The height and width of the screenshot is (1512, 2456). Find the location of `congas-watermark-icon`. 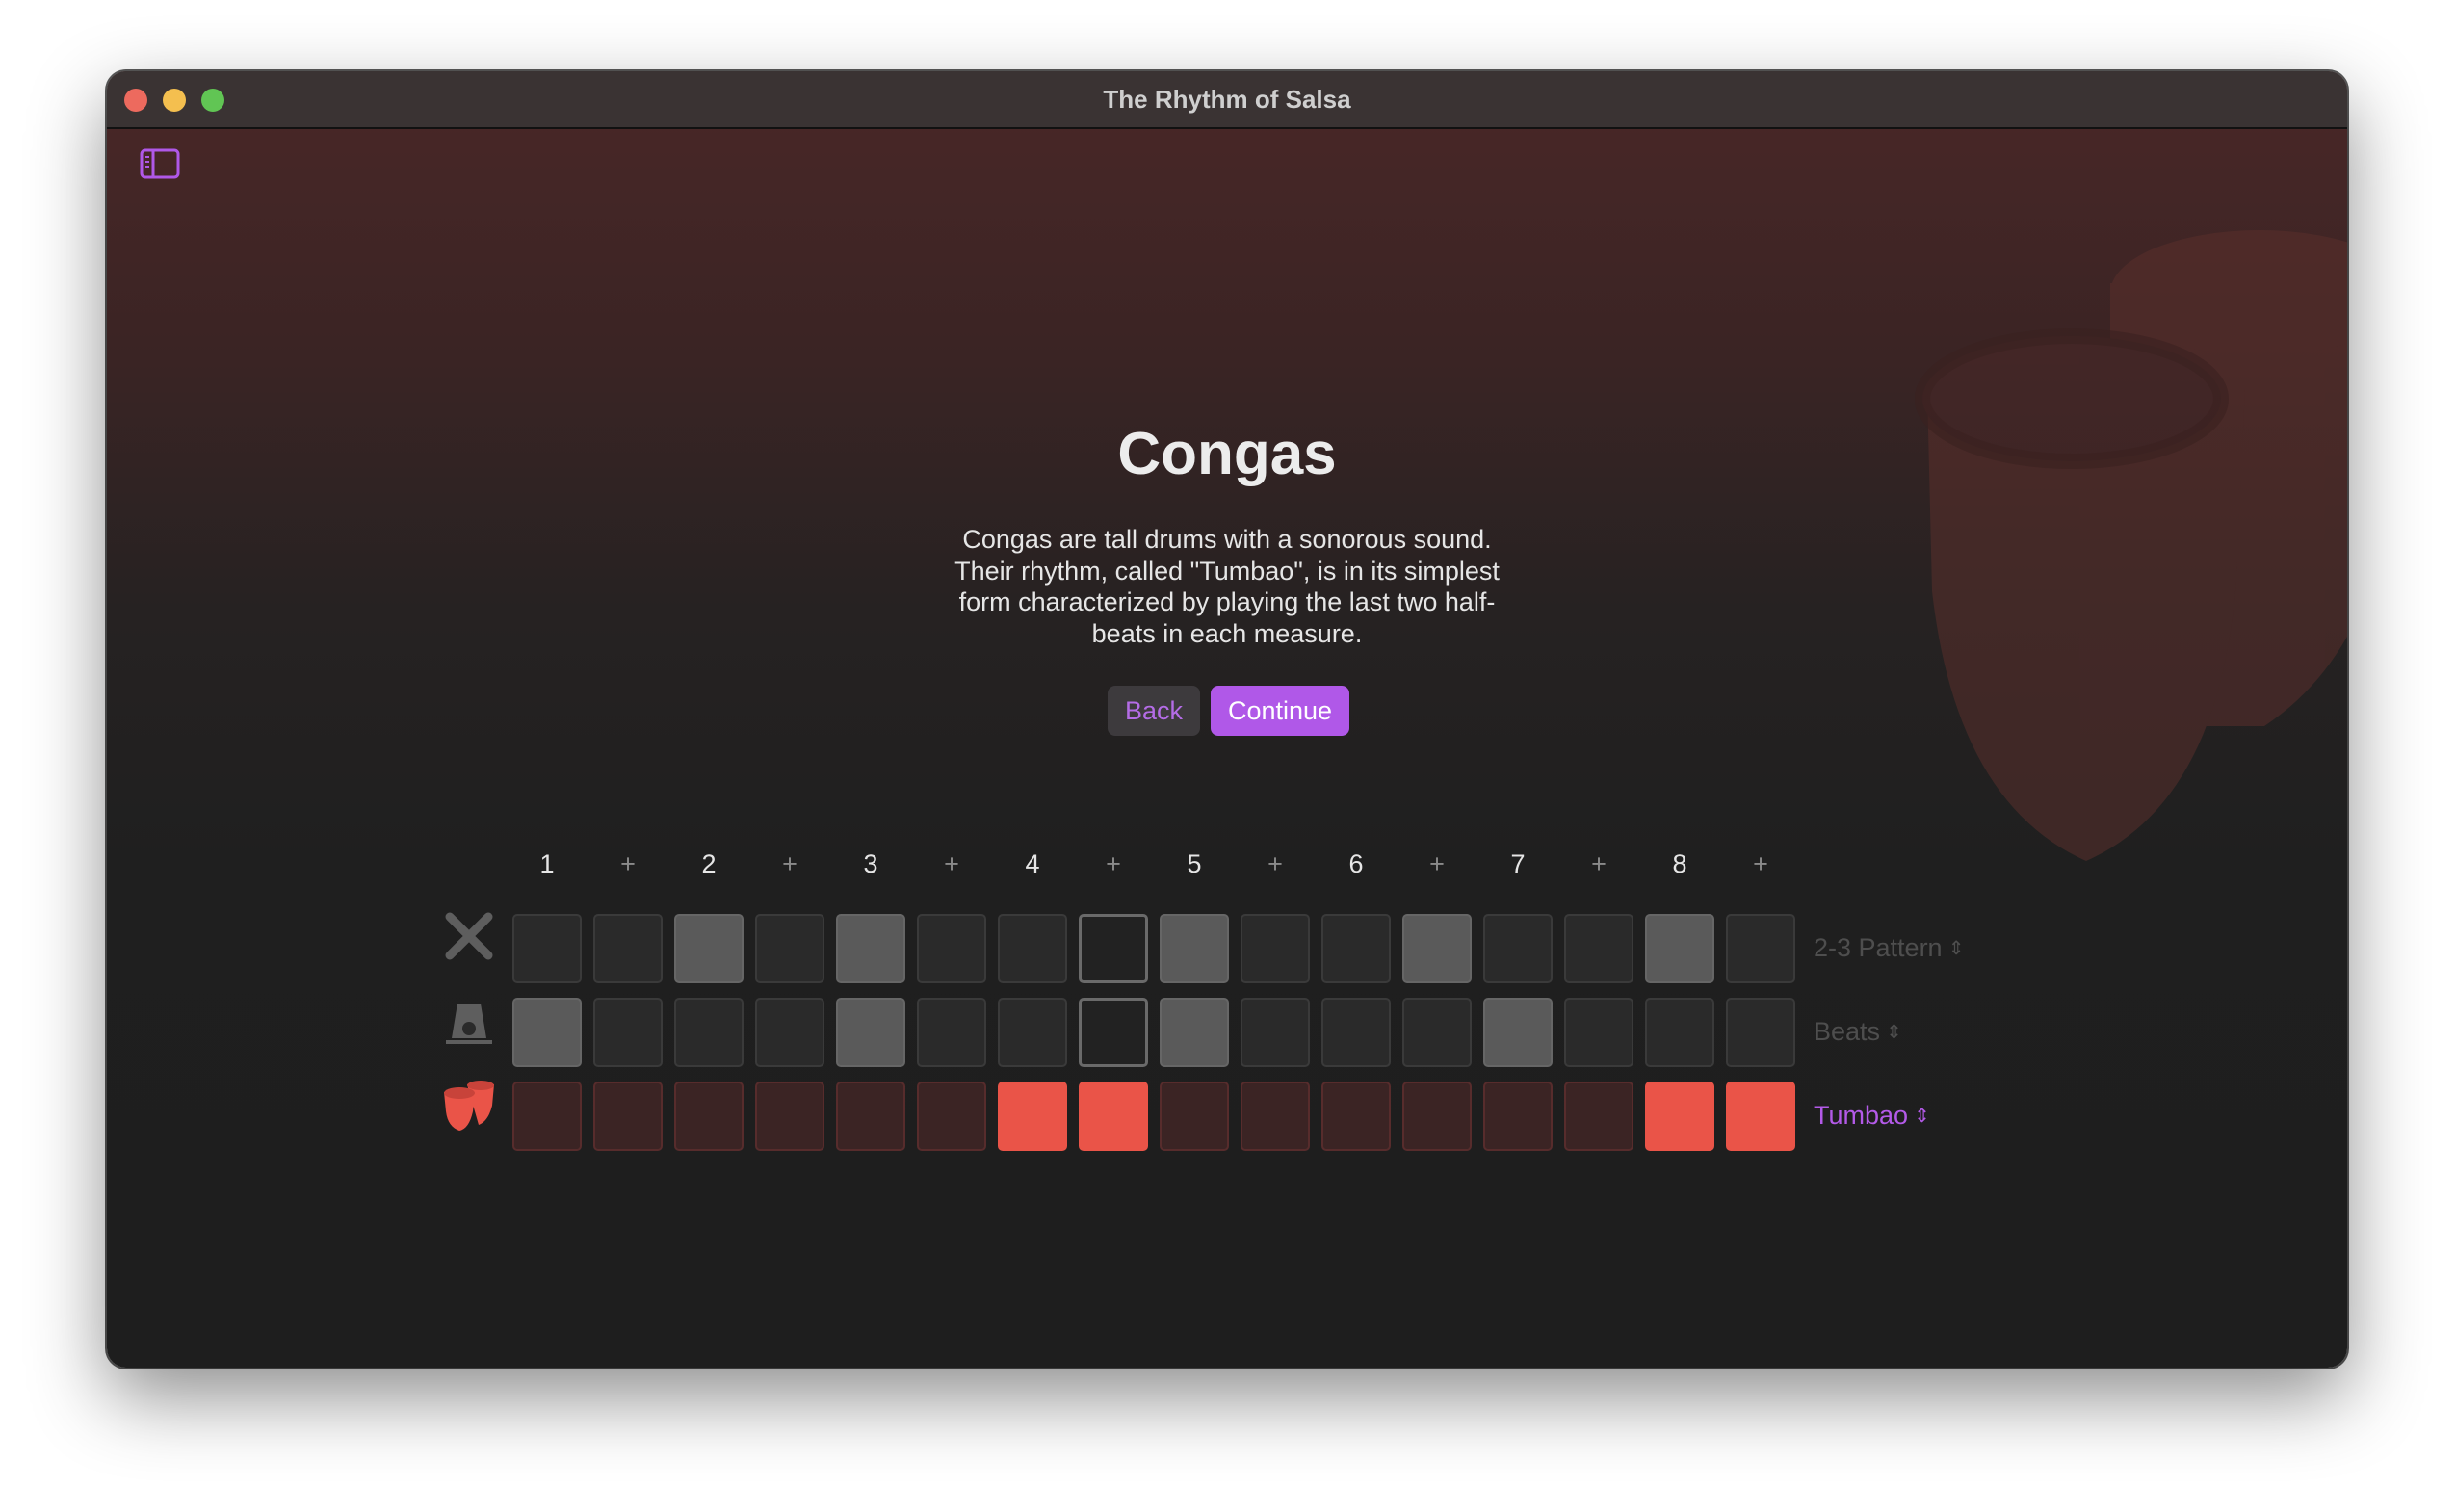

congas-watermark-icon is located at coordinates (2131, 545).